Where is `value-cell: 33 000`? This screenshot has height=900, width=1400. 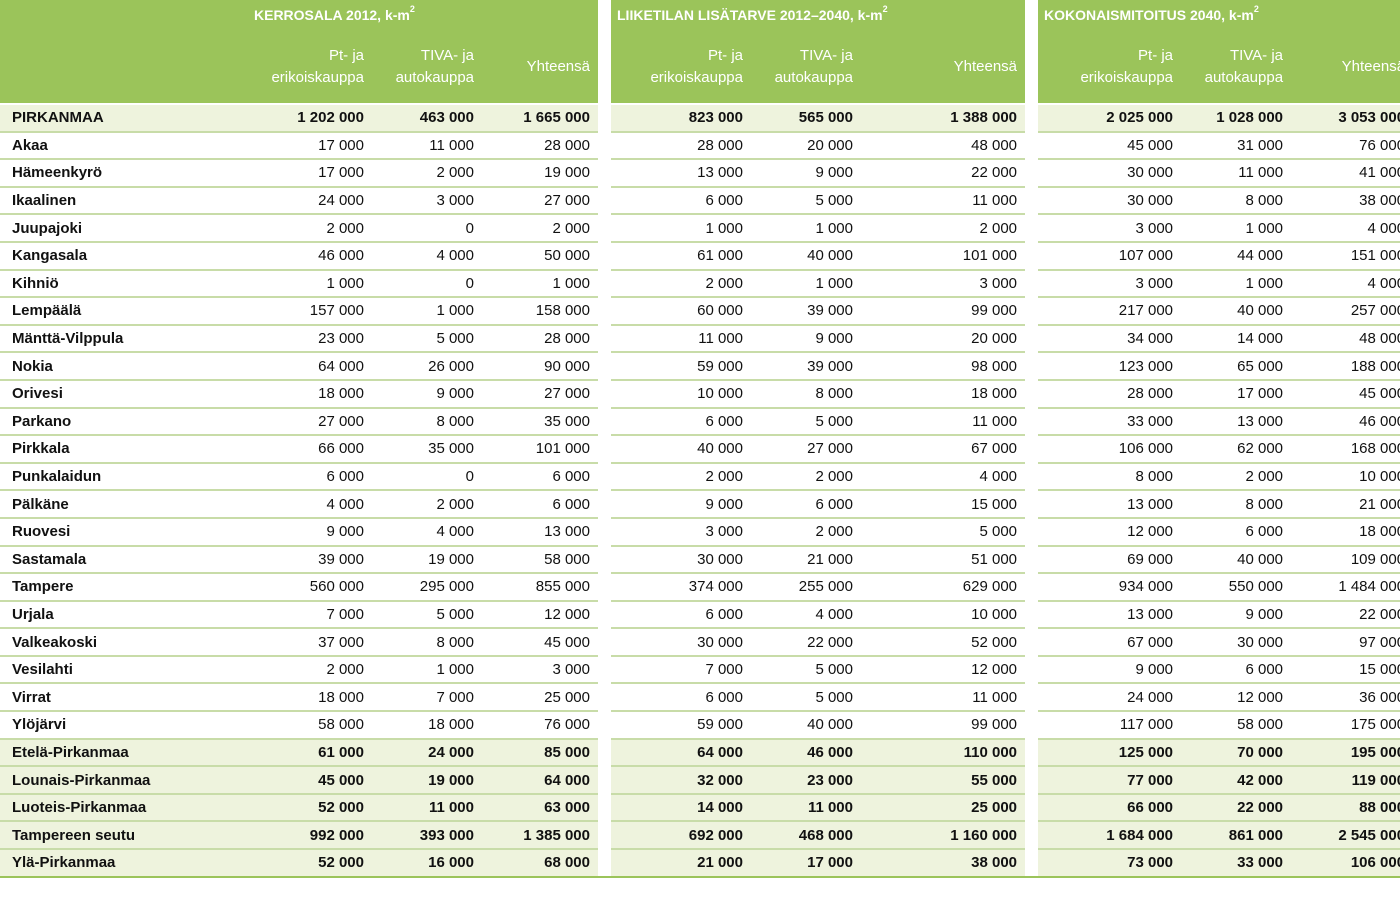
value-cell: 33 000 is located at coordinates (1236, 863).